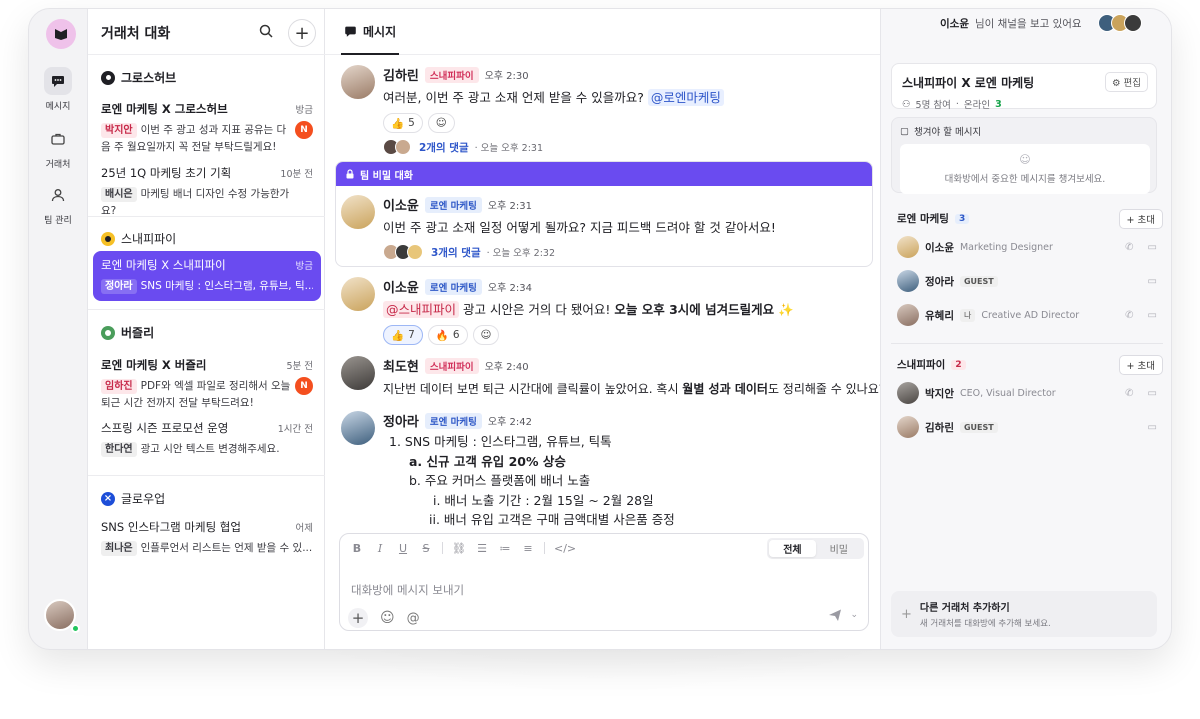 The image size is (1200, 719). Describe the element at coordinates (380, 548) in the screenshot. I see `italic-icon: I` at that location.